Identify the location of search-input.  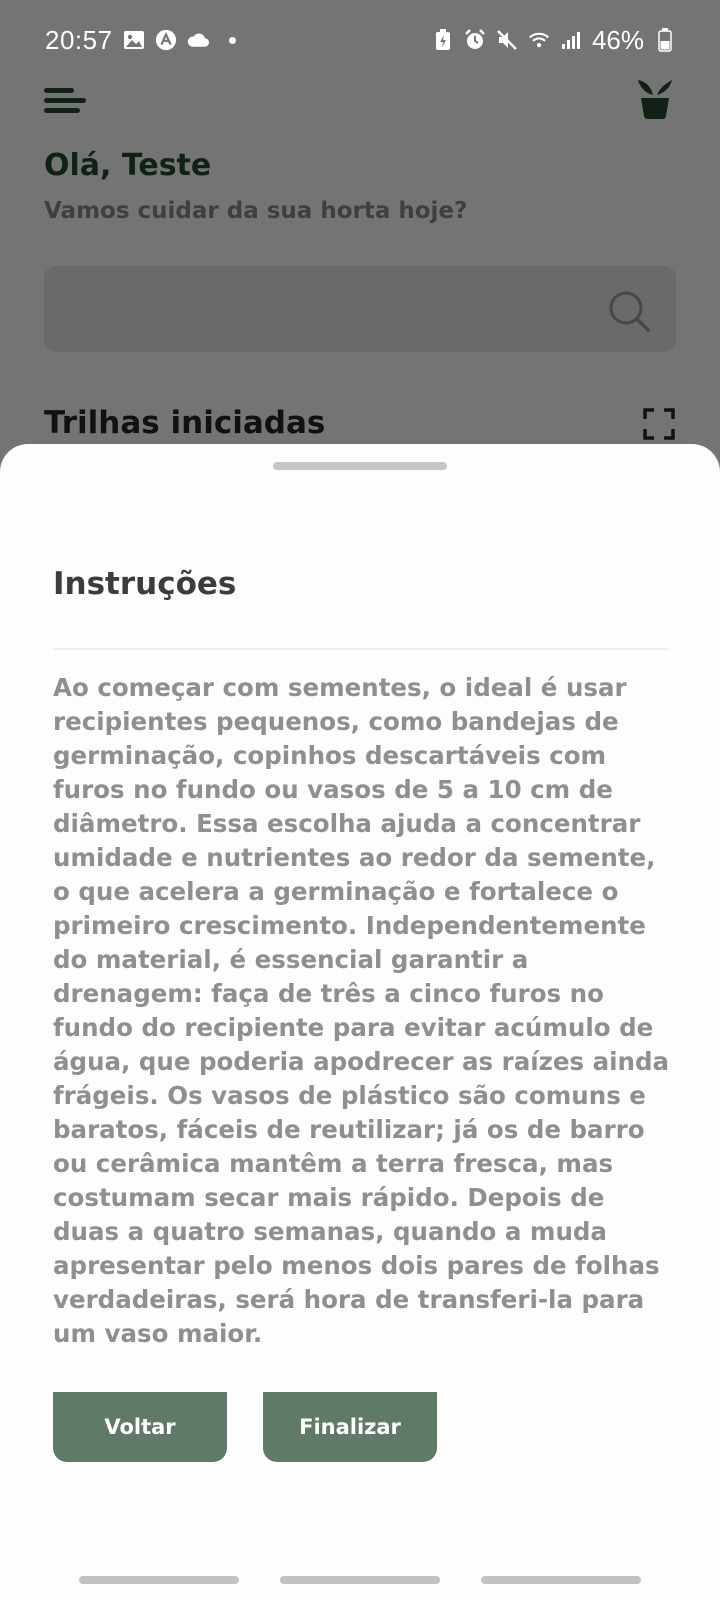
(360, 309).